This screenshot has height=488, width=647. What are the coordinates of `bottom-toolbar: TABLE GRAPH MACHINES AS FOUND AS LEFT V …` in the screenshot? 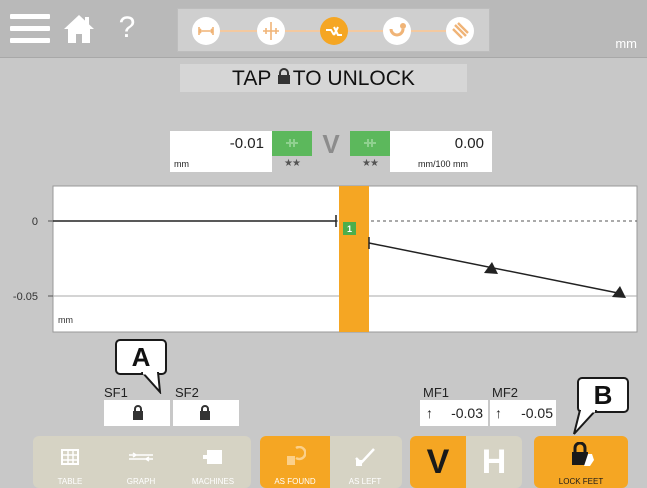 It's located at (323, 462).